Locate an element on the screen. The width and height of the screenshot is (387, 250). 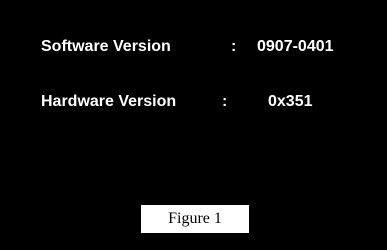
hardware-version-label: Hardware Version is located at coordinates (109, 101).